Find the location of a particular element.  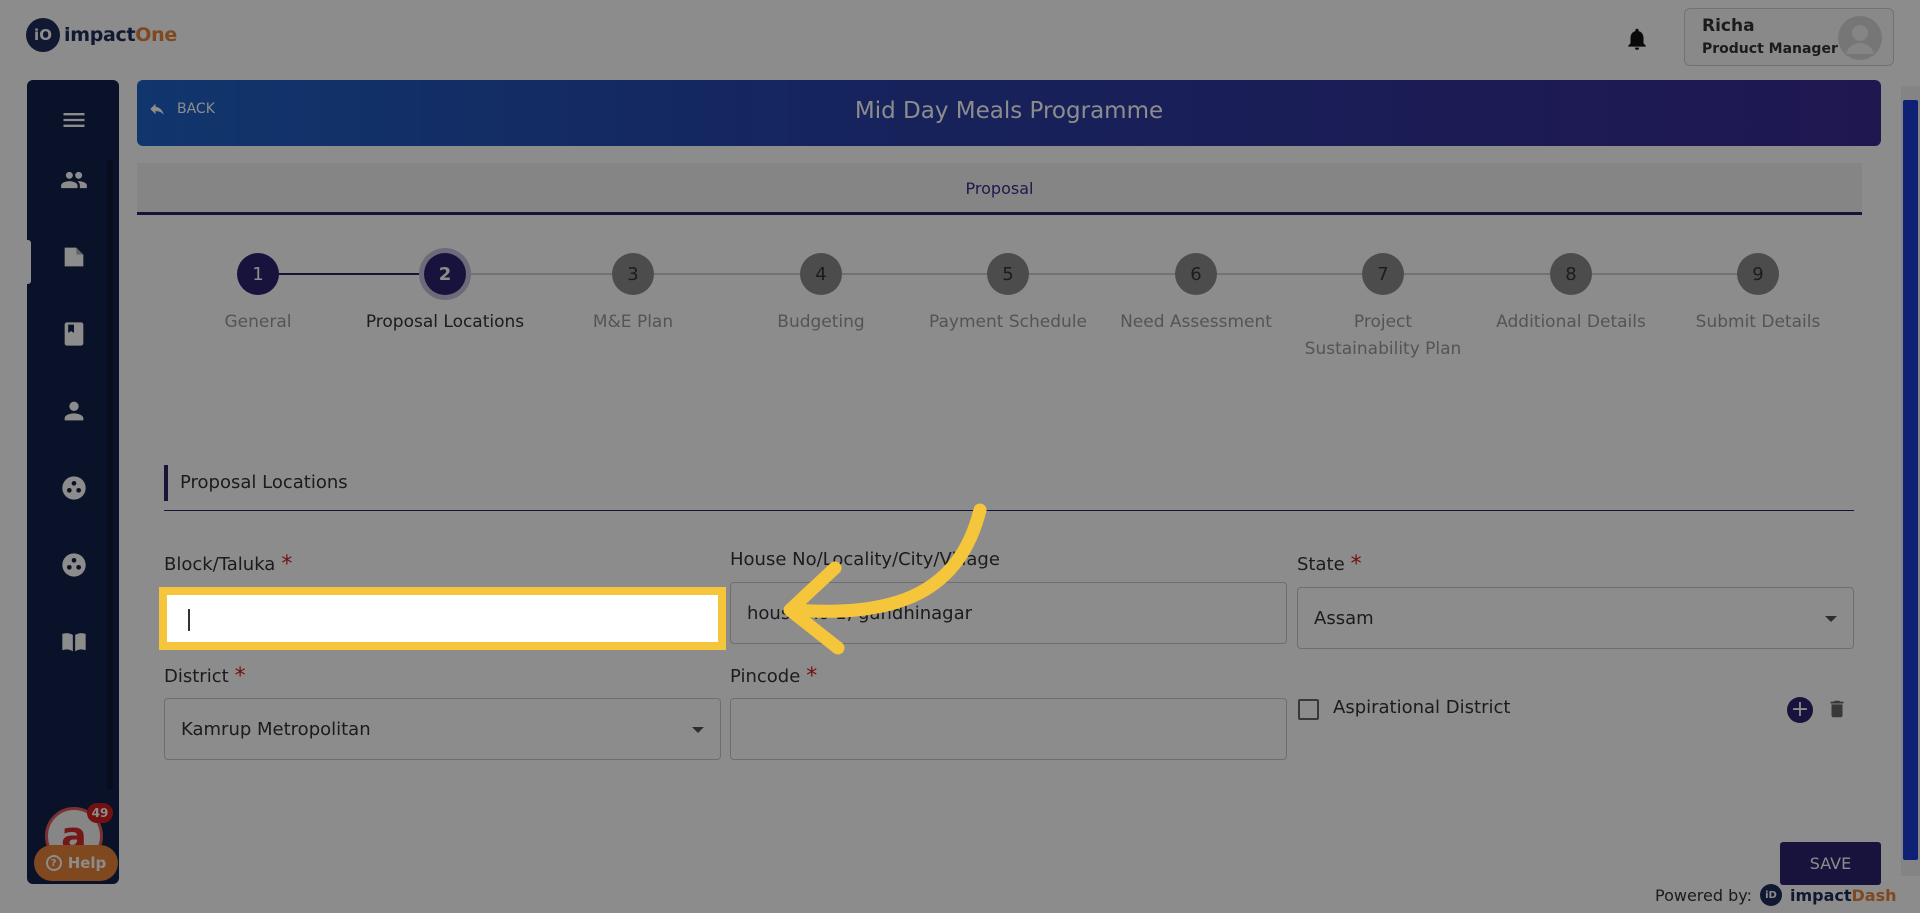

step-circle: 2 is located at coordinates (445, 274).